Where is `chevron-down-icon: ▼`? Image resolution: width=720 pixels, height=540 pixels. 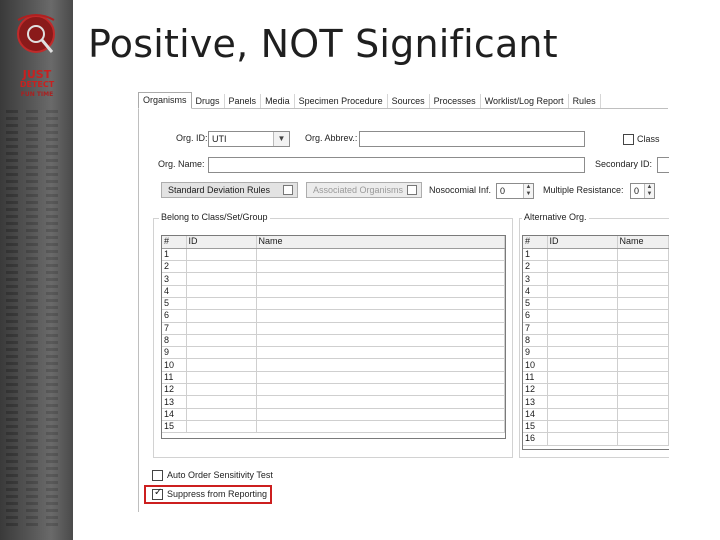
chevron-down-icon: ▼ is located at coordinates (281, 139).